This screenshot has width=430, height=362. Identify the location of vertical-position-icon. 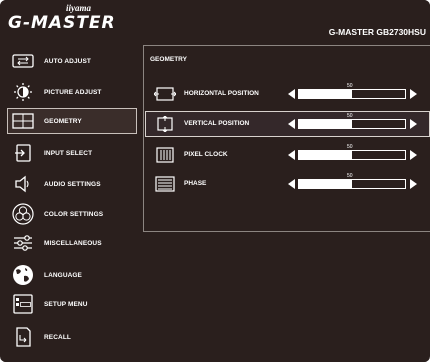
(165, 124).